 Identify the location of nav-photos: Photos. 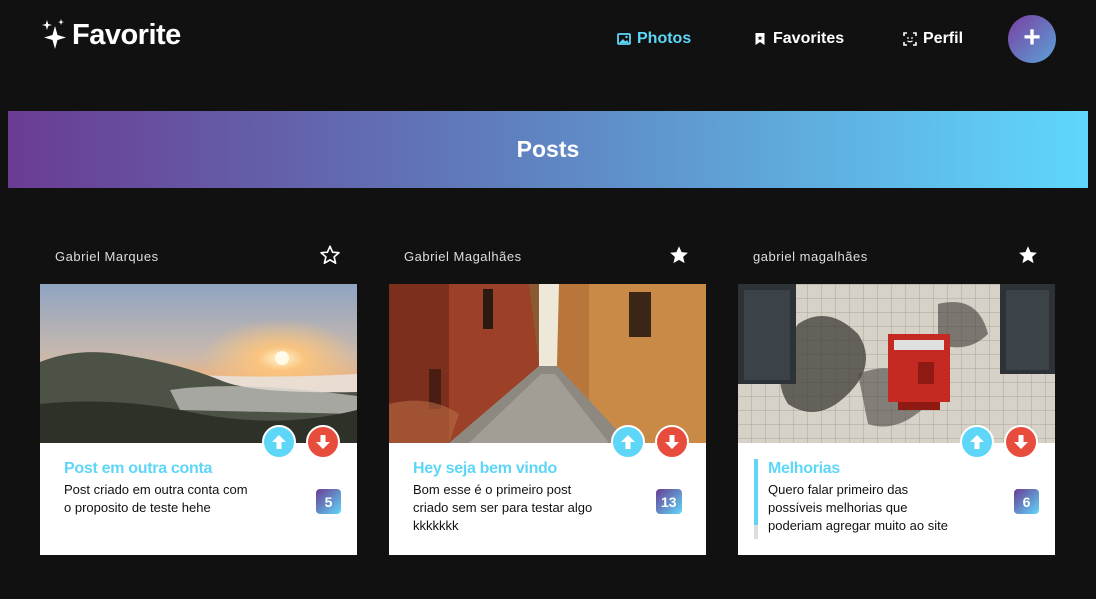
(654, 39).